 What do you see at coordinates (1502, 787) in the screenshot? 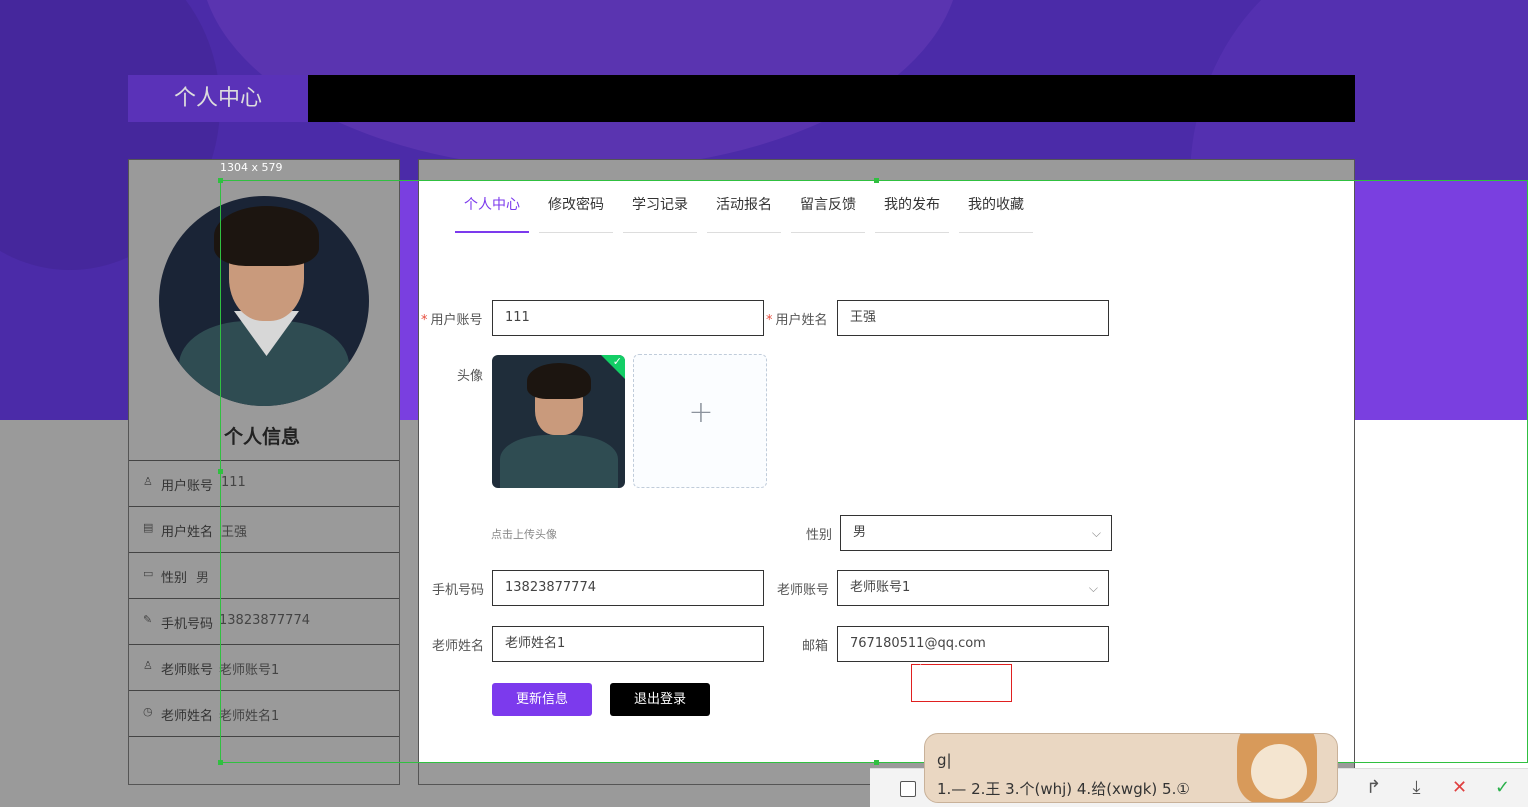
I see `confirm-icon: ✓` at bounding box center [1502, 787].